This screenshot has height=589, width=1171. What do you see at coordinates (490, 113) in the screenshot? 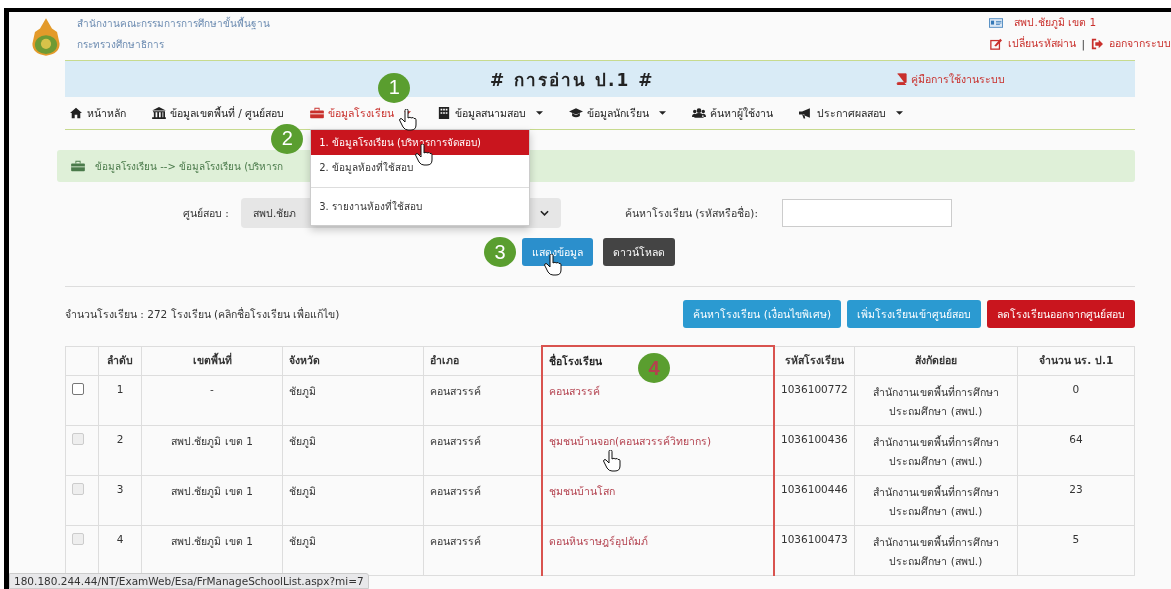
I see `nav-menu-item: ข้อมูลสนามสอบ` at bounding box center [490, 113].